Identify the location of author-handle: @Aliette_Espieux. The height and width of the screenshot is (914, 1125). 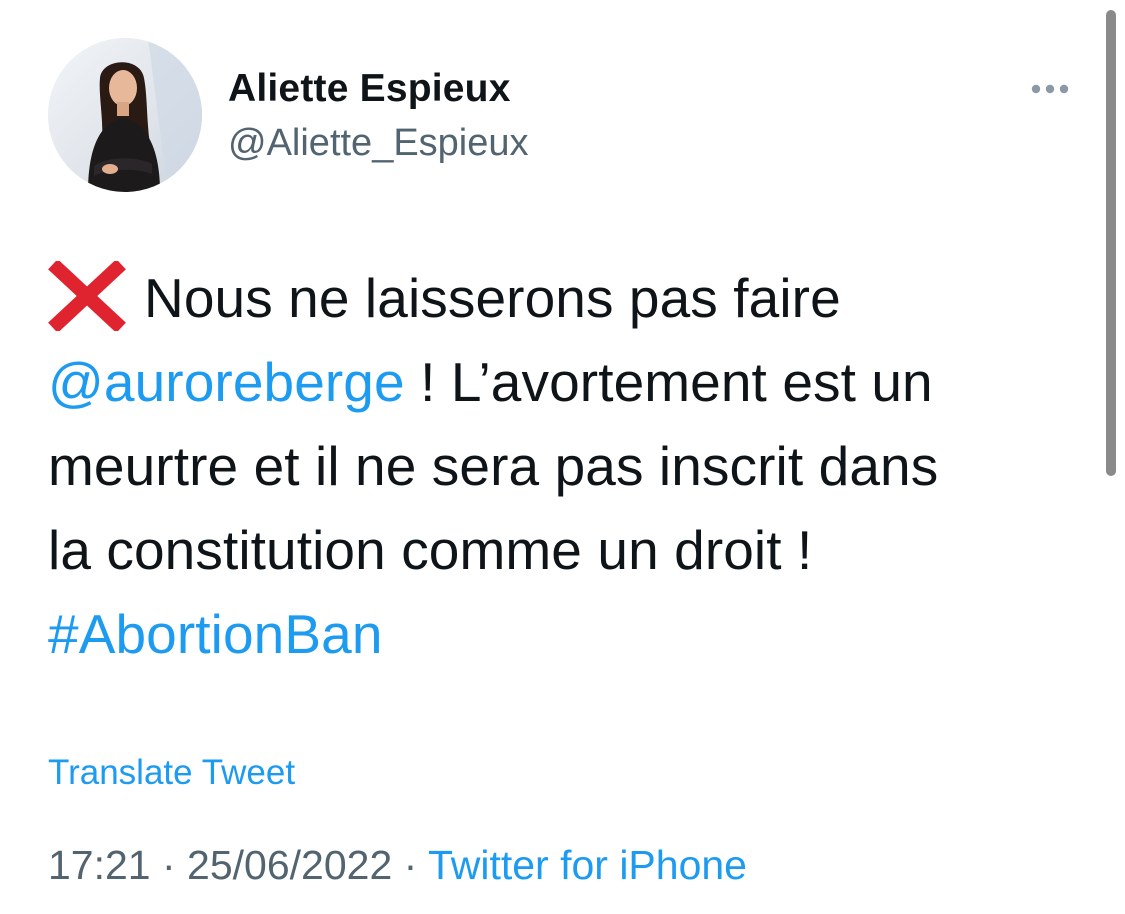
(378, 143).